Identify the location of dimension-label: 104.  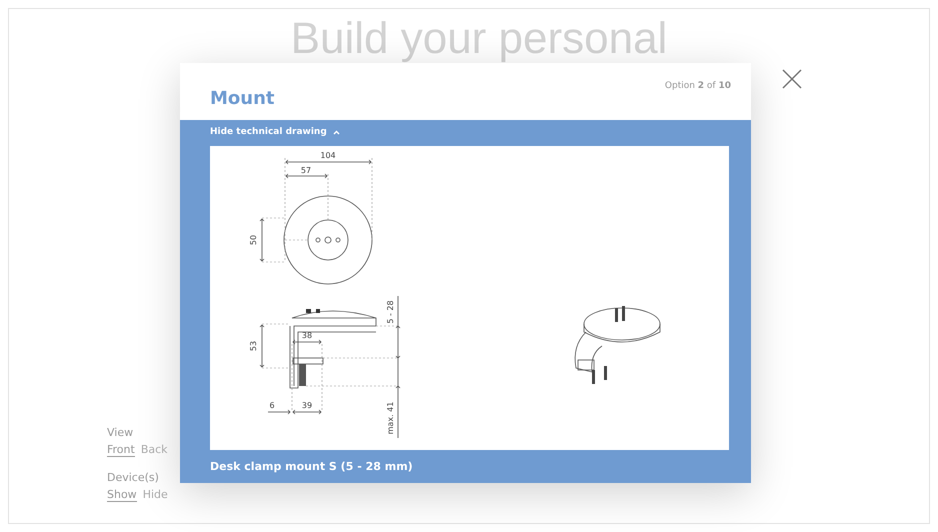
(328, 155).